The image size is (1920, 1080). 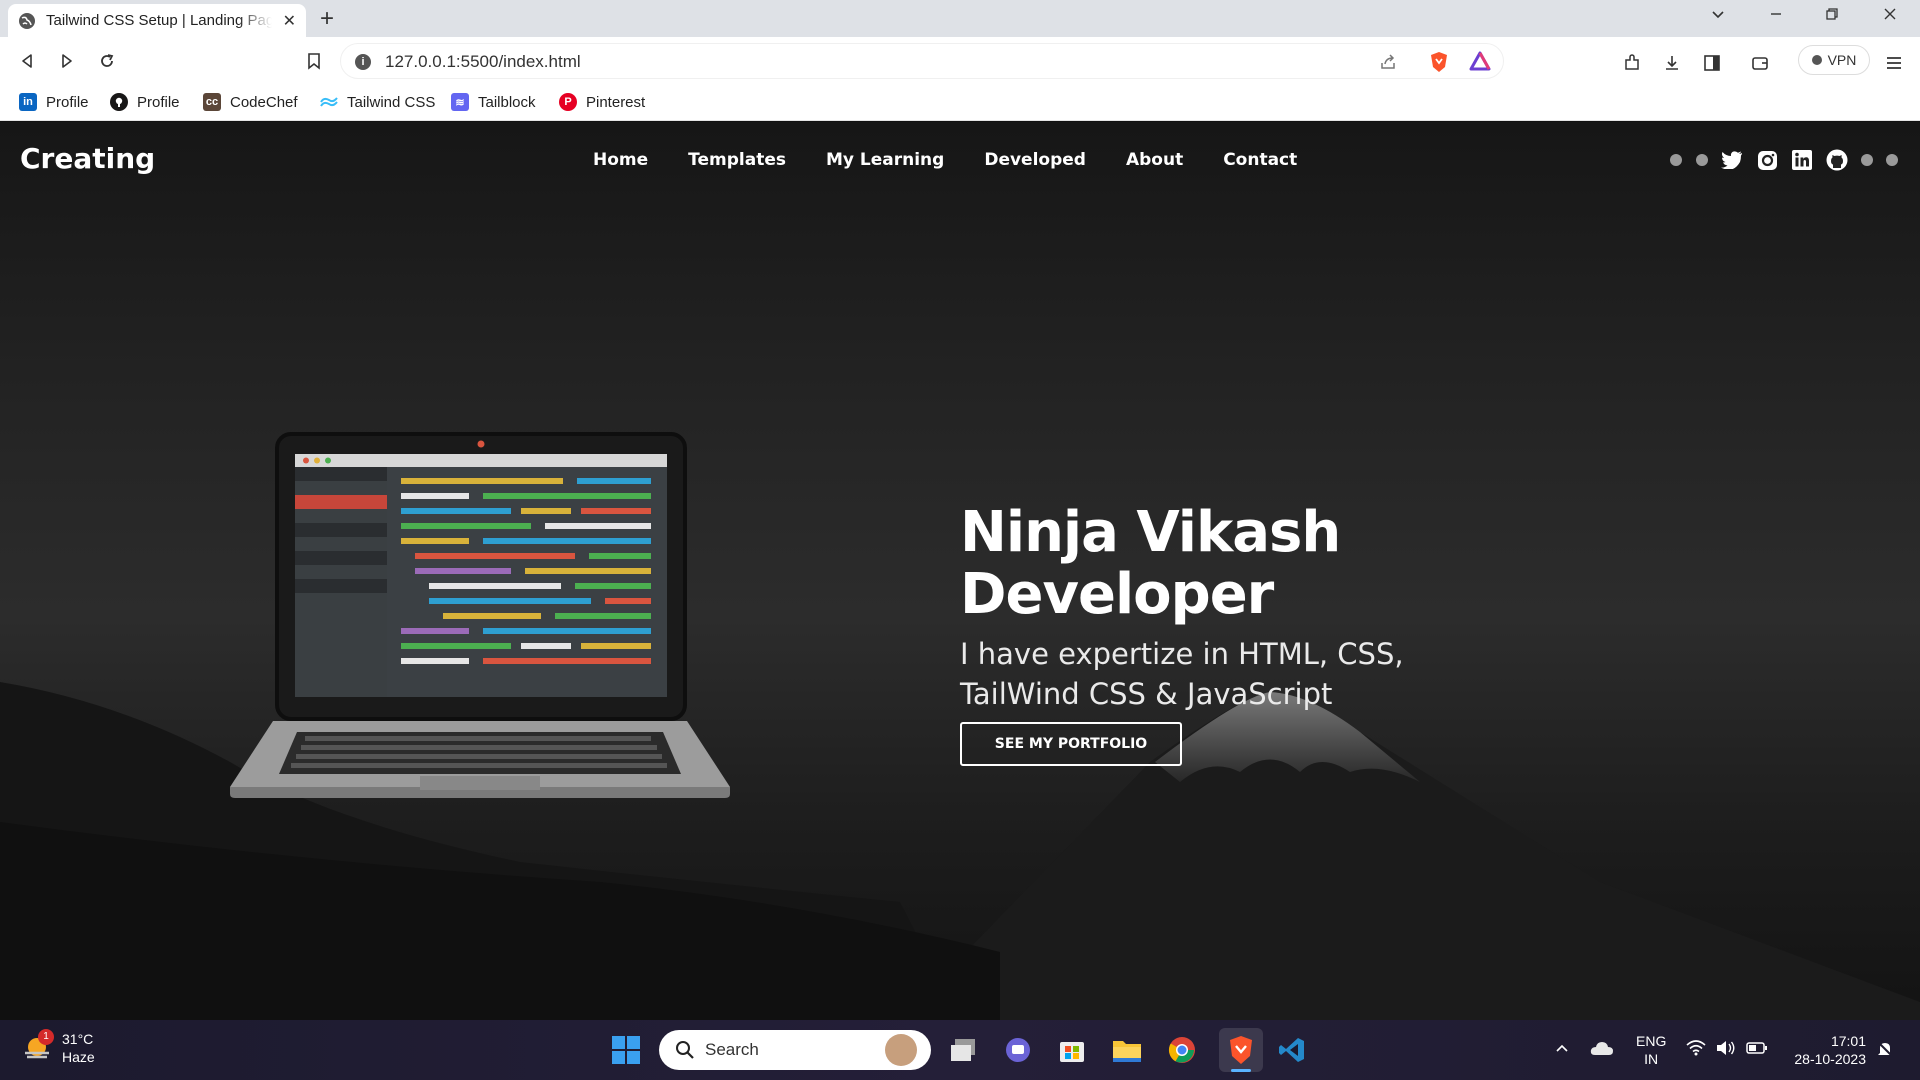 What do you see at coordinates (1260, 160) in the screenshot?
I see `nav-contact: Contact` at bounding box center [1260, 160].